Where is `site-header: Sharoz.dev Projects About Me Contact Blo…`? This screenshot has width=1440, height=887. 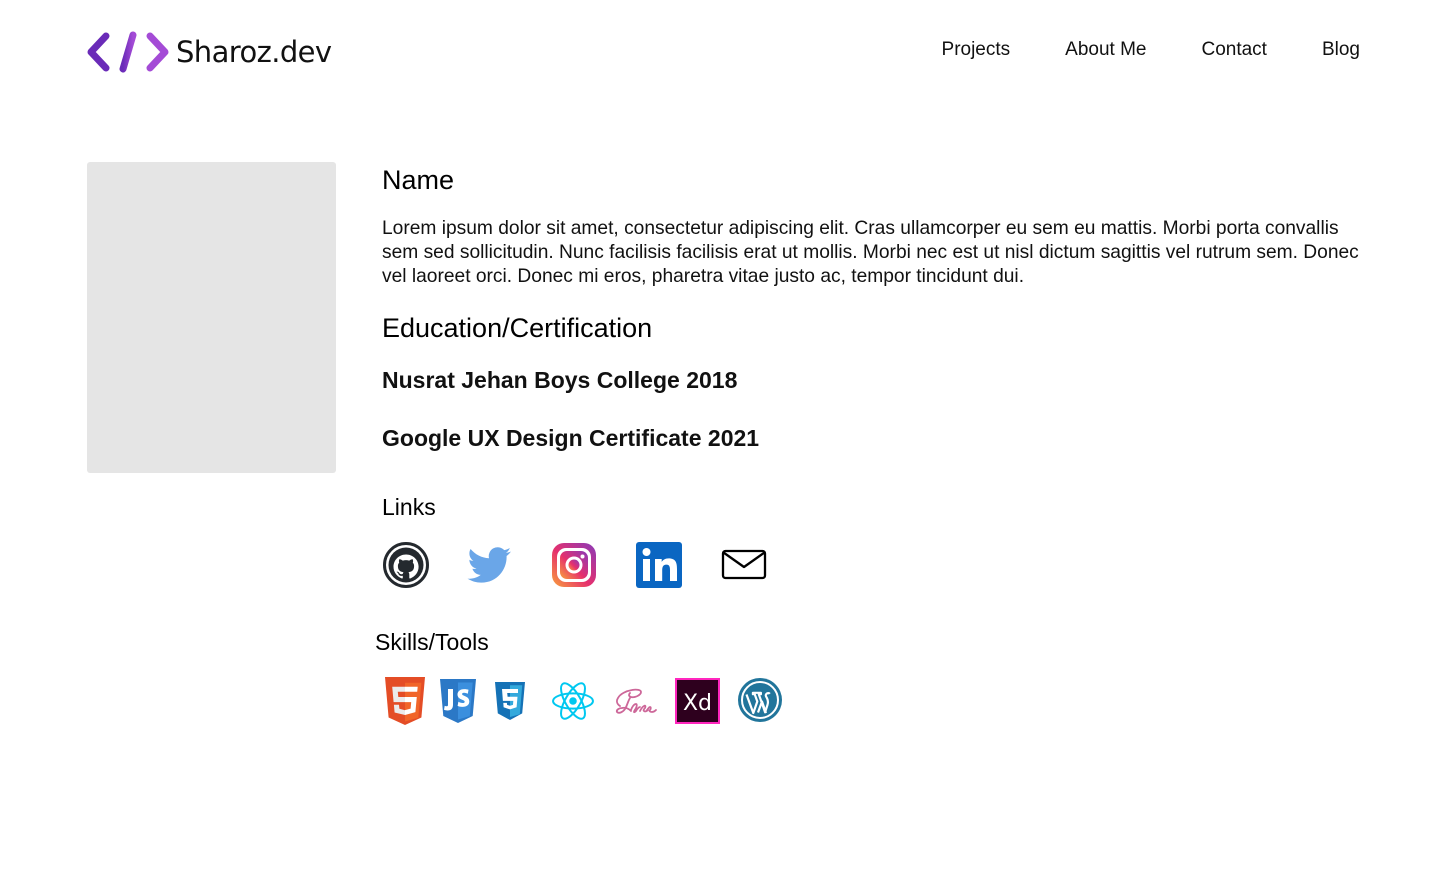 site-header: Sharoz.dev Projects About Me Contact Blo… is located at coordinates (720, 50).